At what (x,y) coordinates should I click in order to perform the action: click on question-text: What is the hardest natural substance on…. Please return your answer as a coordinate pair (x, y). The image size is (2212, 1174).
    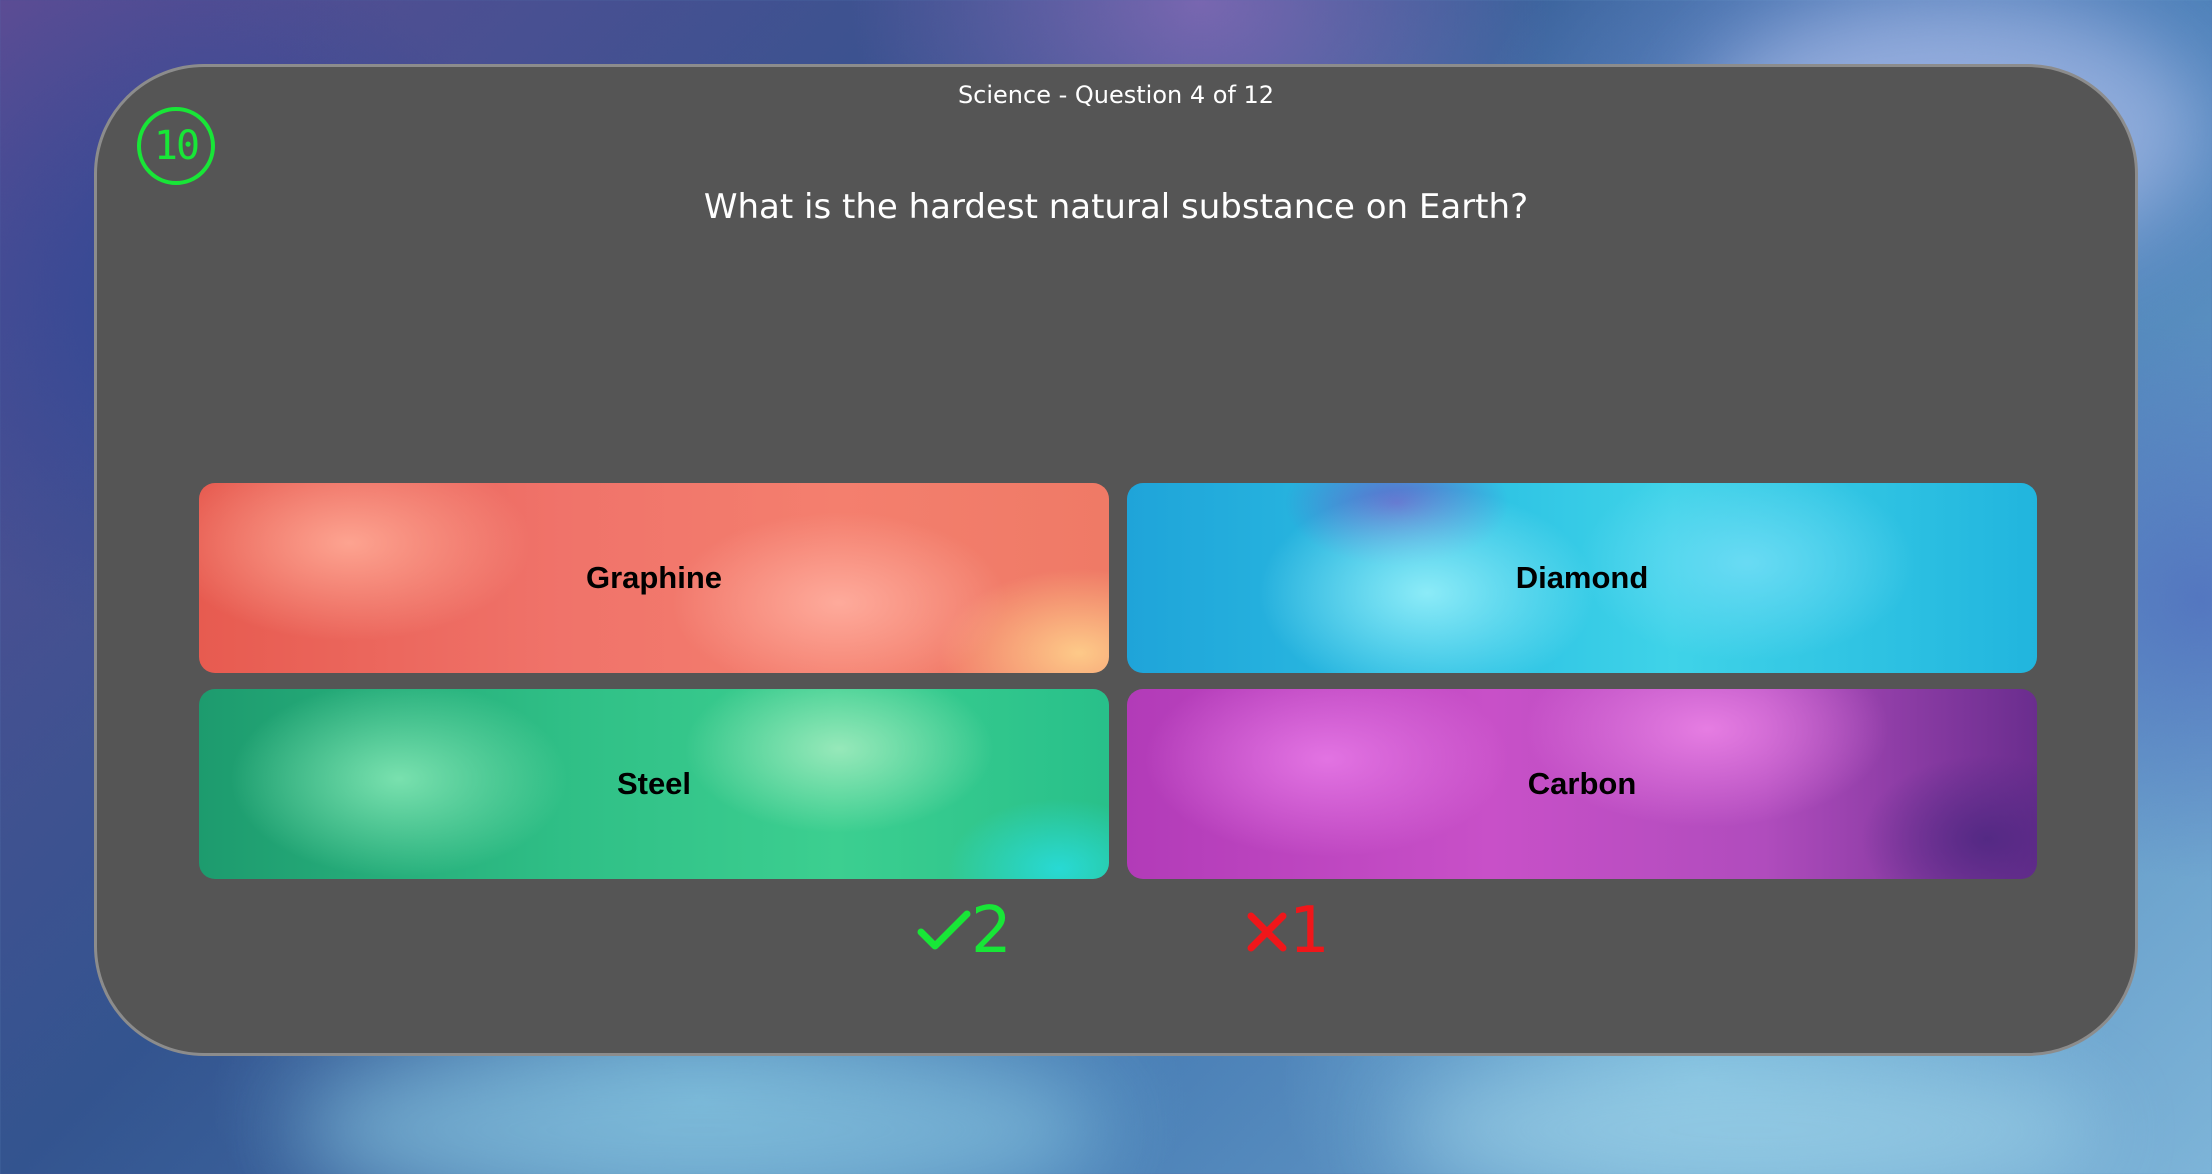
    Looking at the image, I should click on (1116, 207).